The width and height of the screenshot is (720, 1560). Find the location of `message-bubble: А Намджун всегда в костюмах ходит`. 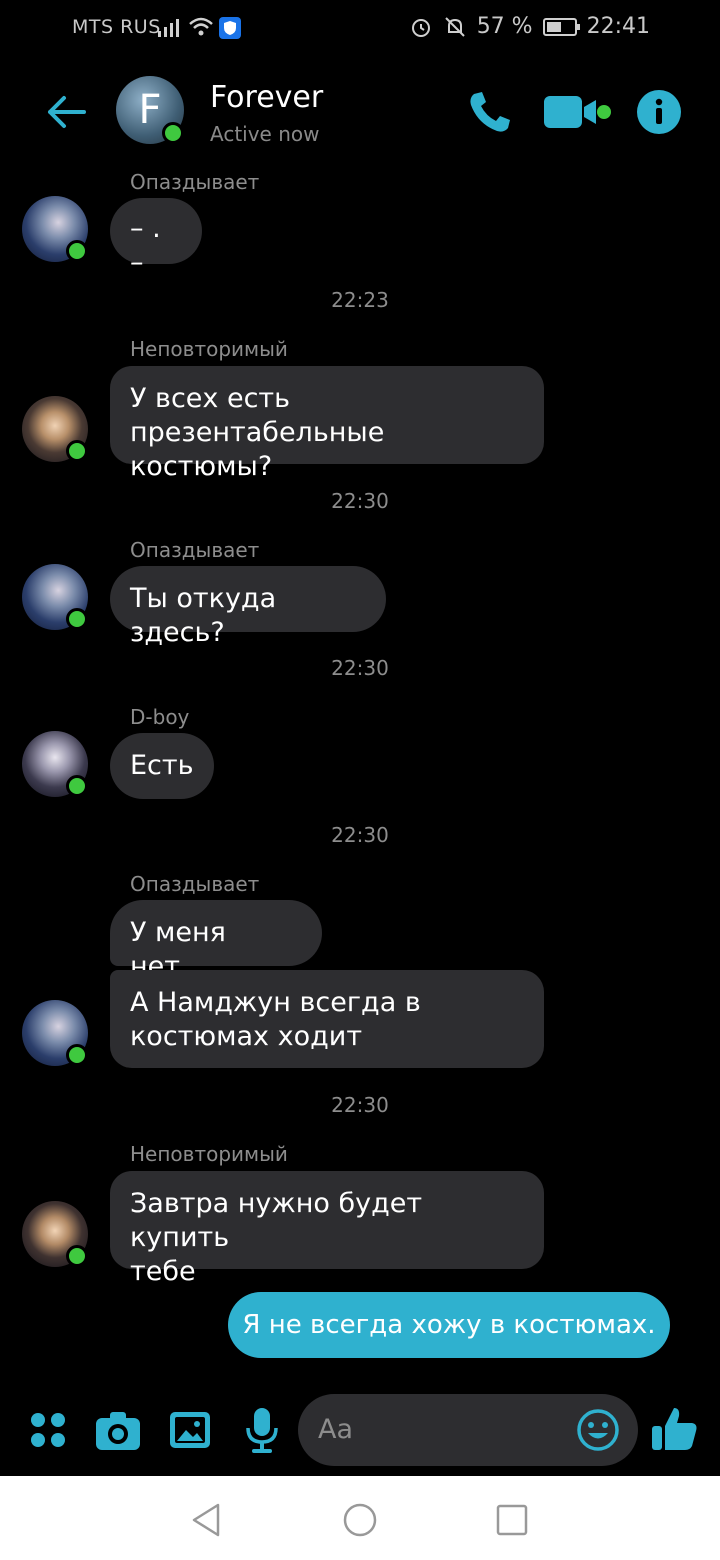

message-bubble: А Намджун всегда в костюмах ходит is located at coordinates (327, 1019).